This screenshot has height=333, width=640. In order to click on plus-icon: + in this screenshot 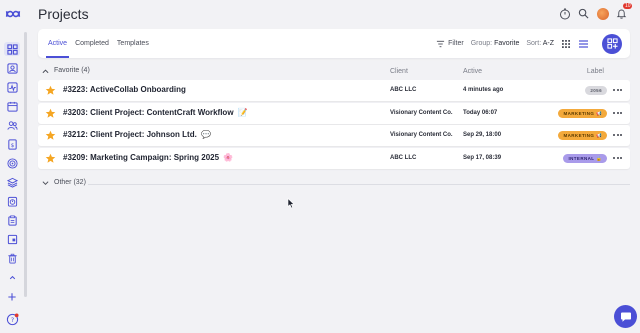, I will do `click(12, 297)`.